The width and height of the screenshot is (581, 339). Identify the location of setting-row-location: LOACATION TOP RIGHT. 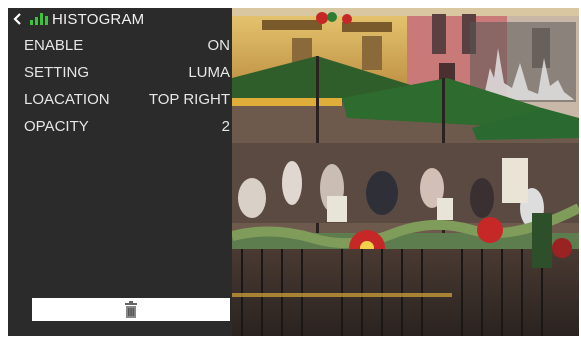
(120, 99).